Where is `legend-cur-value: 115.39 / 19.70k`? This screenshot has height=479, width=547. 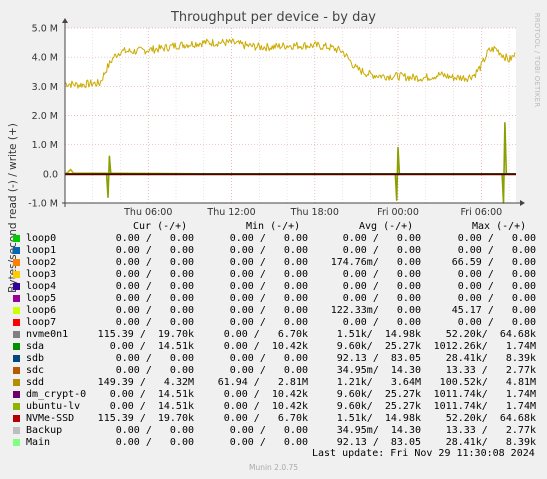 legend-cur-value: 115.39 / 19.70k is located at coordinates (145, 334).